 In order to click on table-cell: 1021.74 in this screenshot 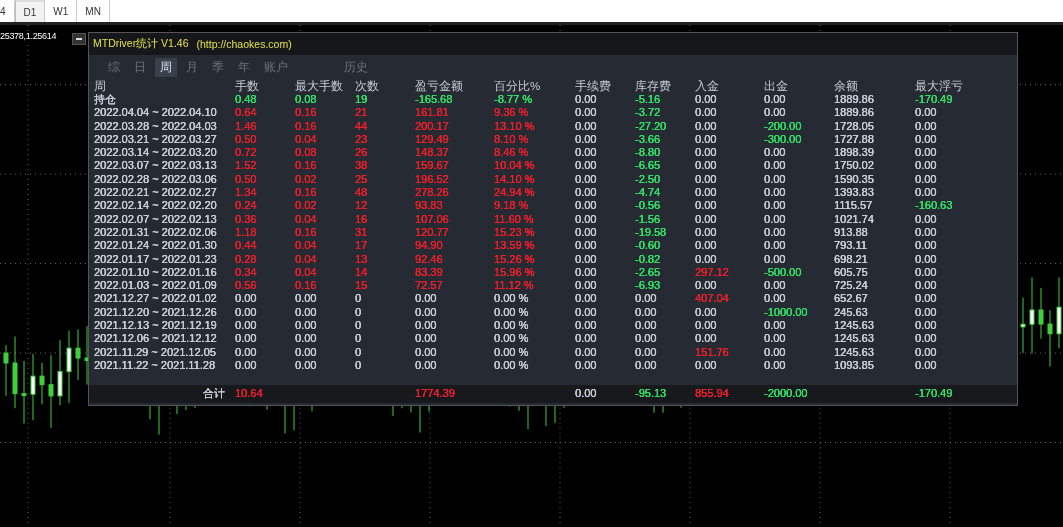, I will do `click(854, 219)`.